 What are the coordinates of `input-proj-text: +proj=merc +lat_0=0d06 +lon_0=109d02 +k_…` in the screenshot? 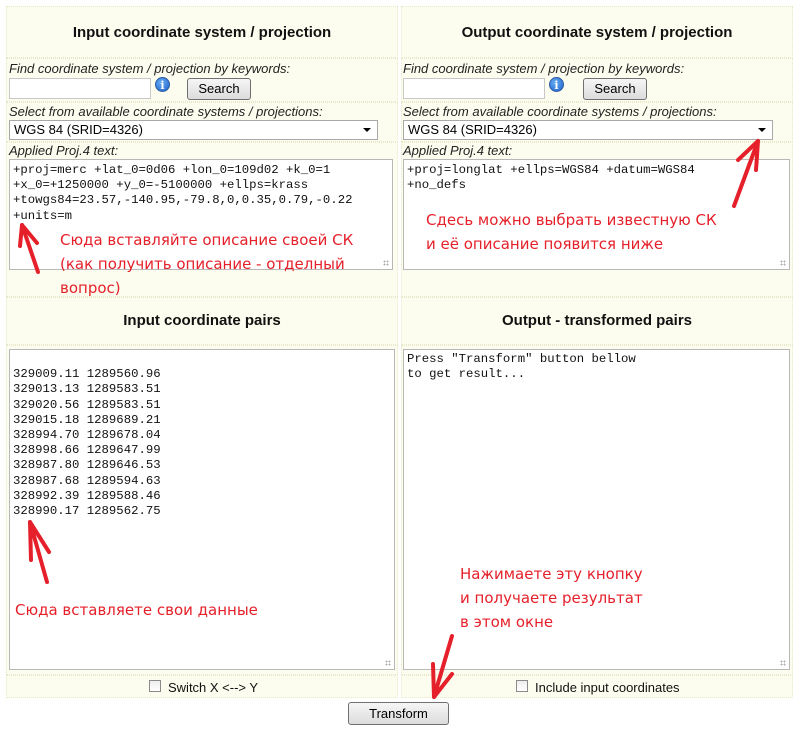 It's located at (183, 193).